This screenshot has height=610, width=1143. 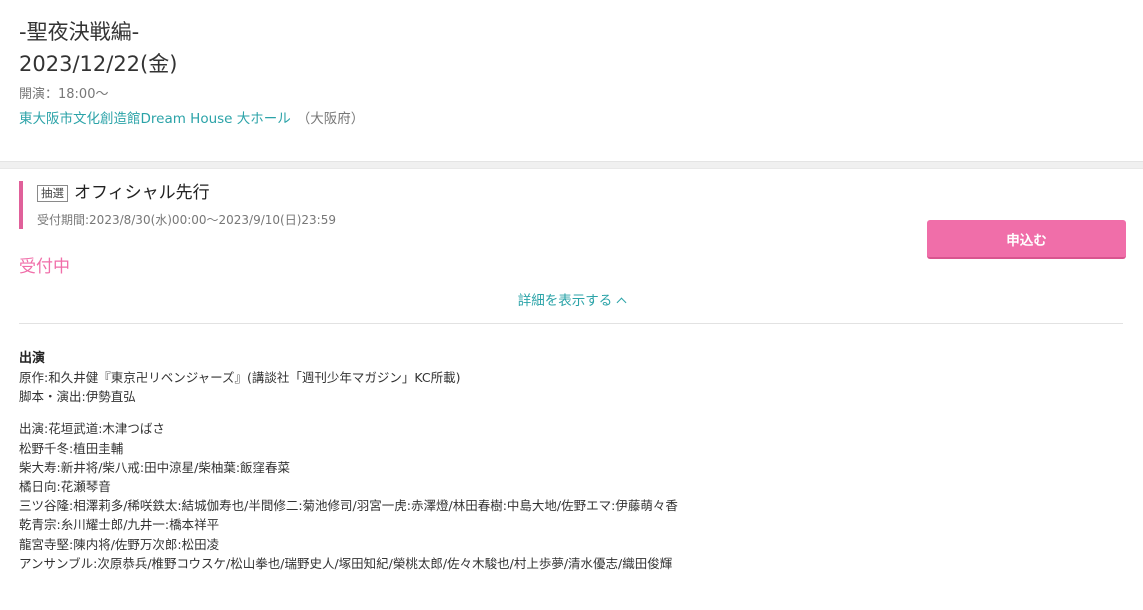 I want to click on cast-spacer, so click(x=571, y=412).